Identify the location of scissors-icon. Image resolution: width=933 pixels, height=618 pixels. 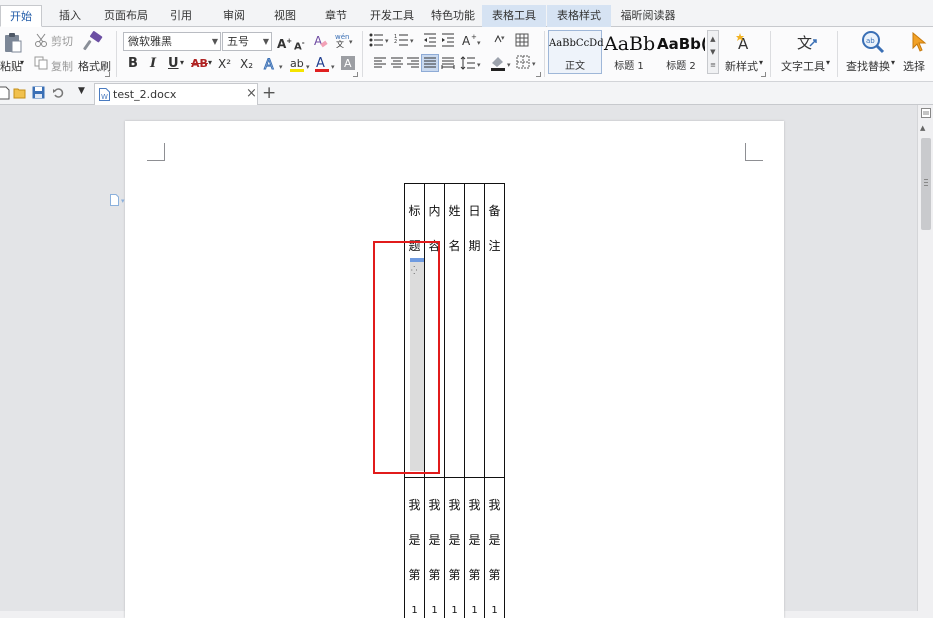
(41, 40).